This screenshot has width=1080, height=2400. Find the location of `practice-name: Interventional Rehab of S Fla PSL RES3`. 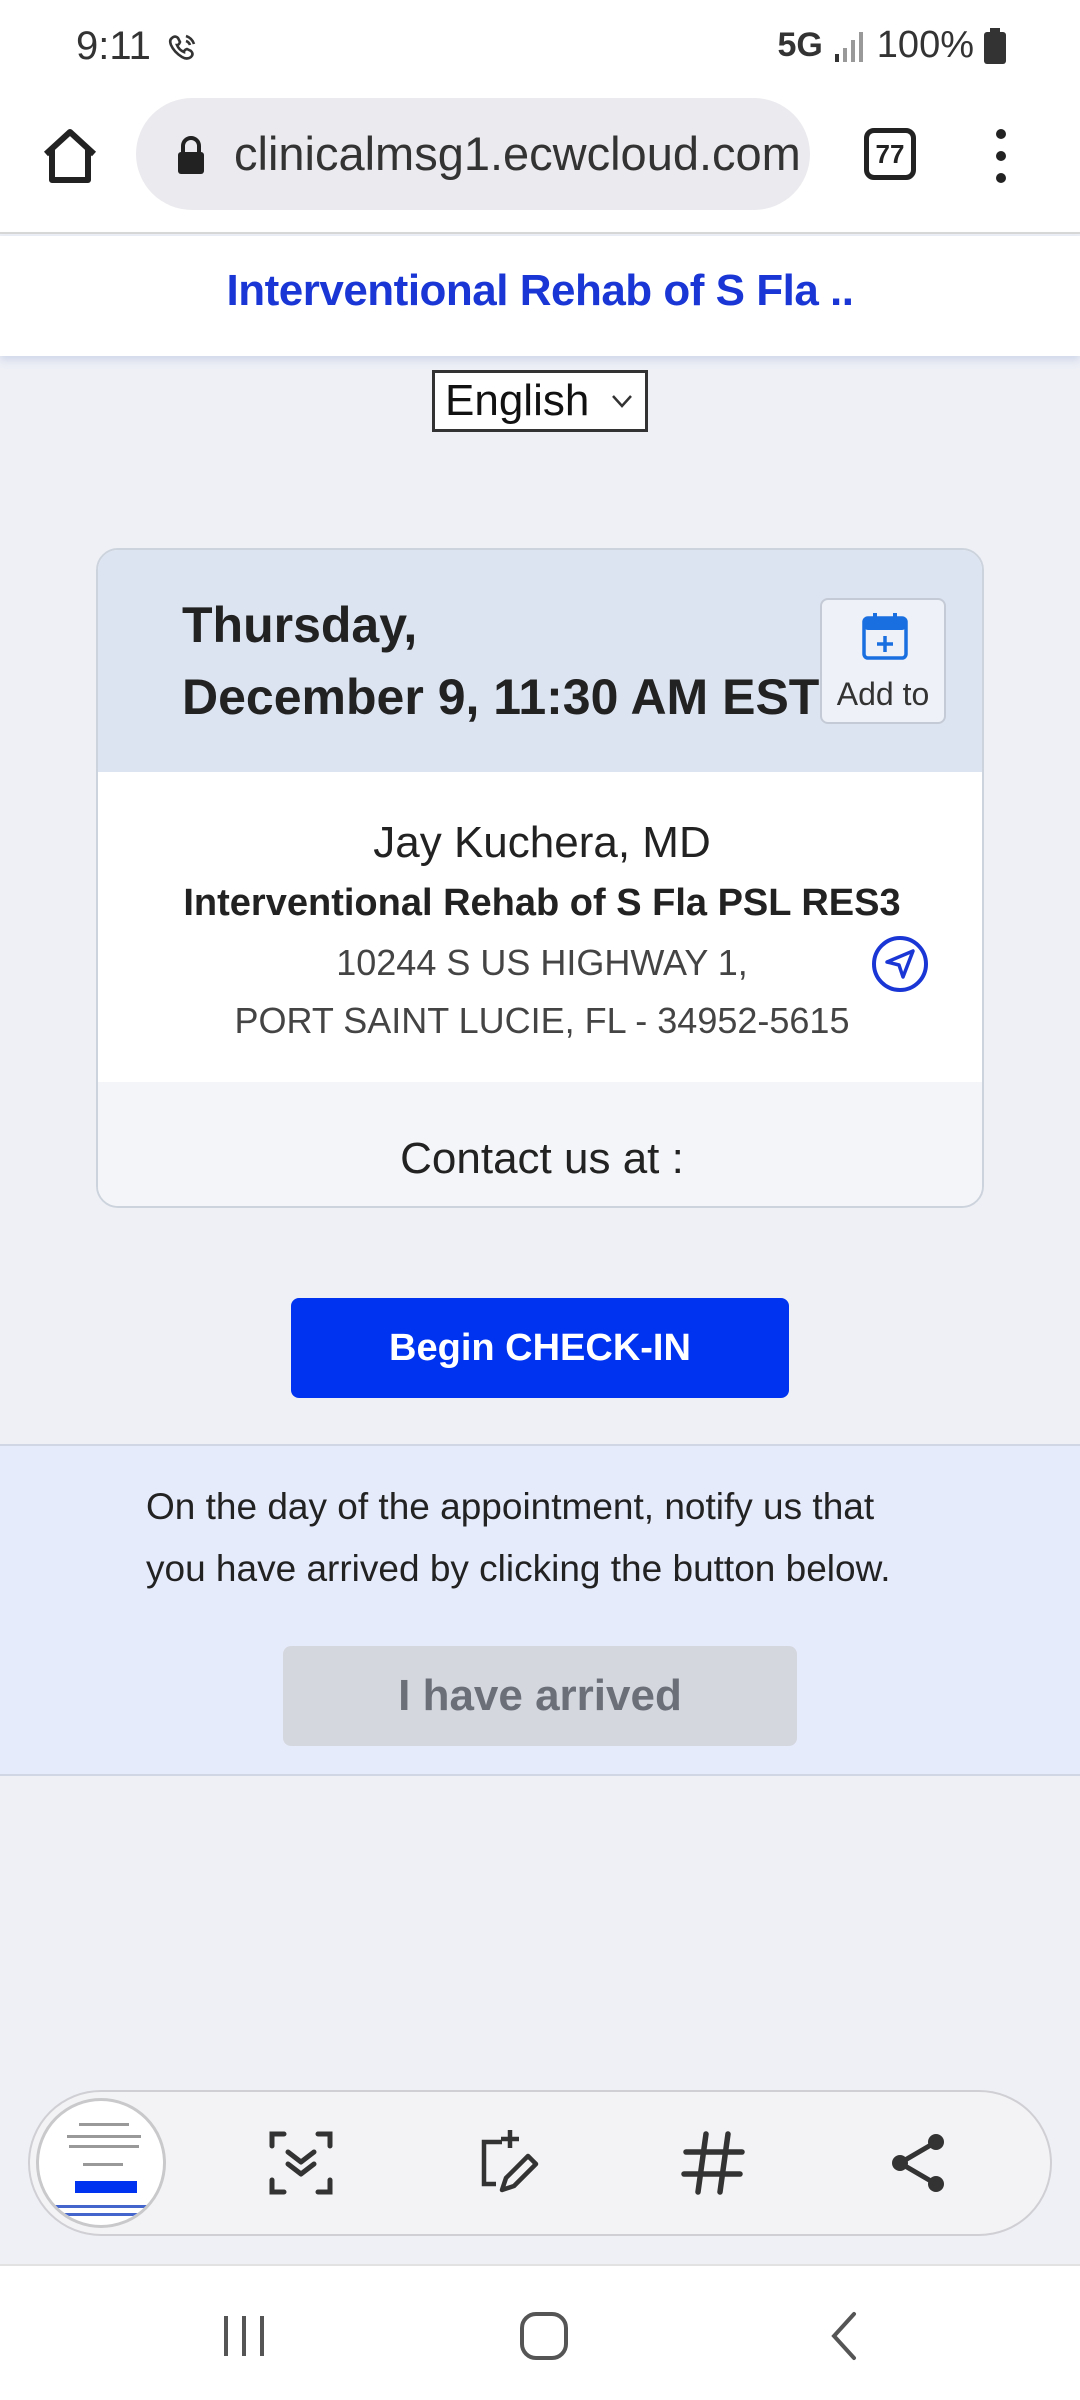

practice-name: Interventional Rehab of S Fla PSL RES3 is located at coordinates (542, 903).